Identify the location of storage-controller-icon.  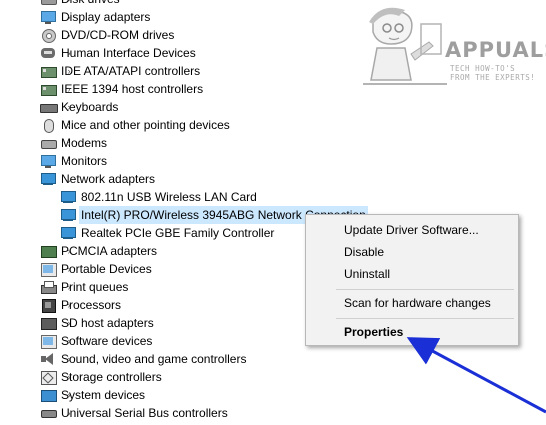
(48, 377).